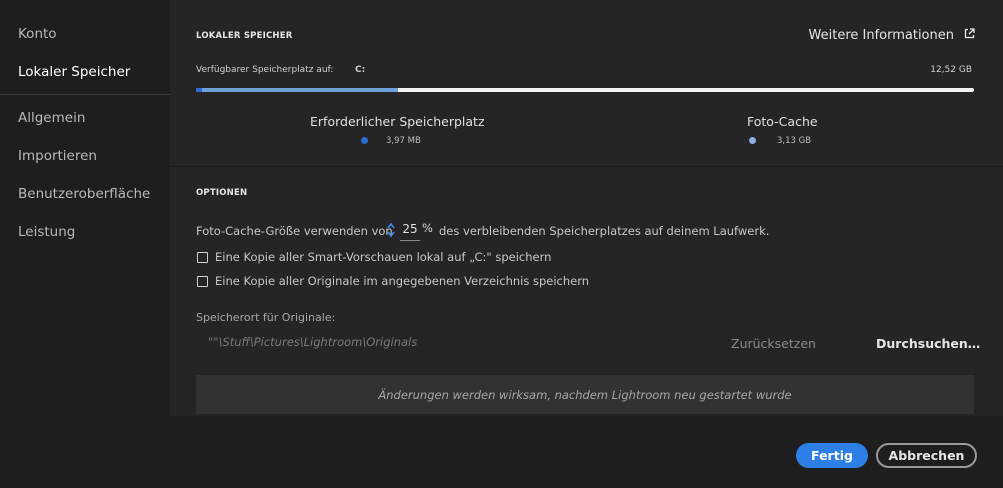  What do you see at coordinates (427, 228) in the screenshot?
I see `cache-size-unit: %` at bounding box center [427, 228].